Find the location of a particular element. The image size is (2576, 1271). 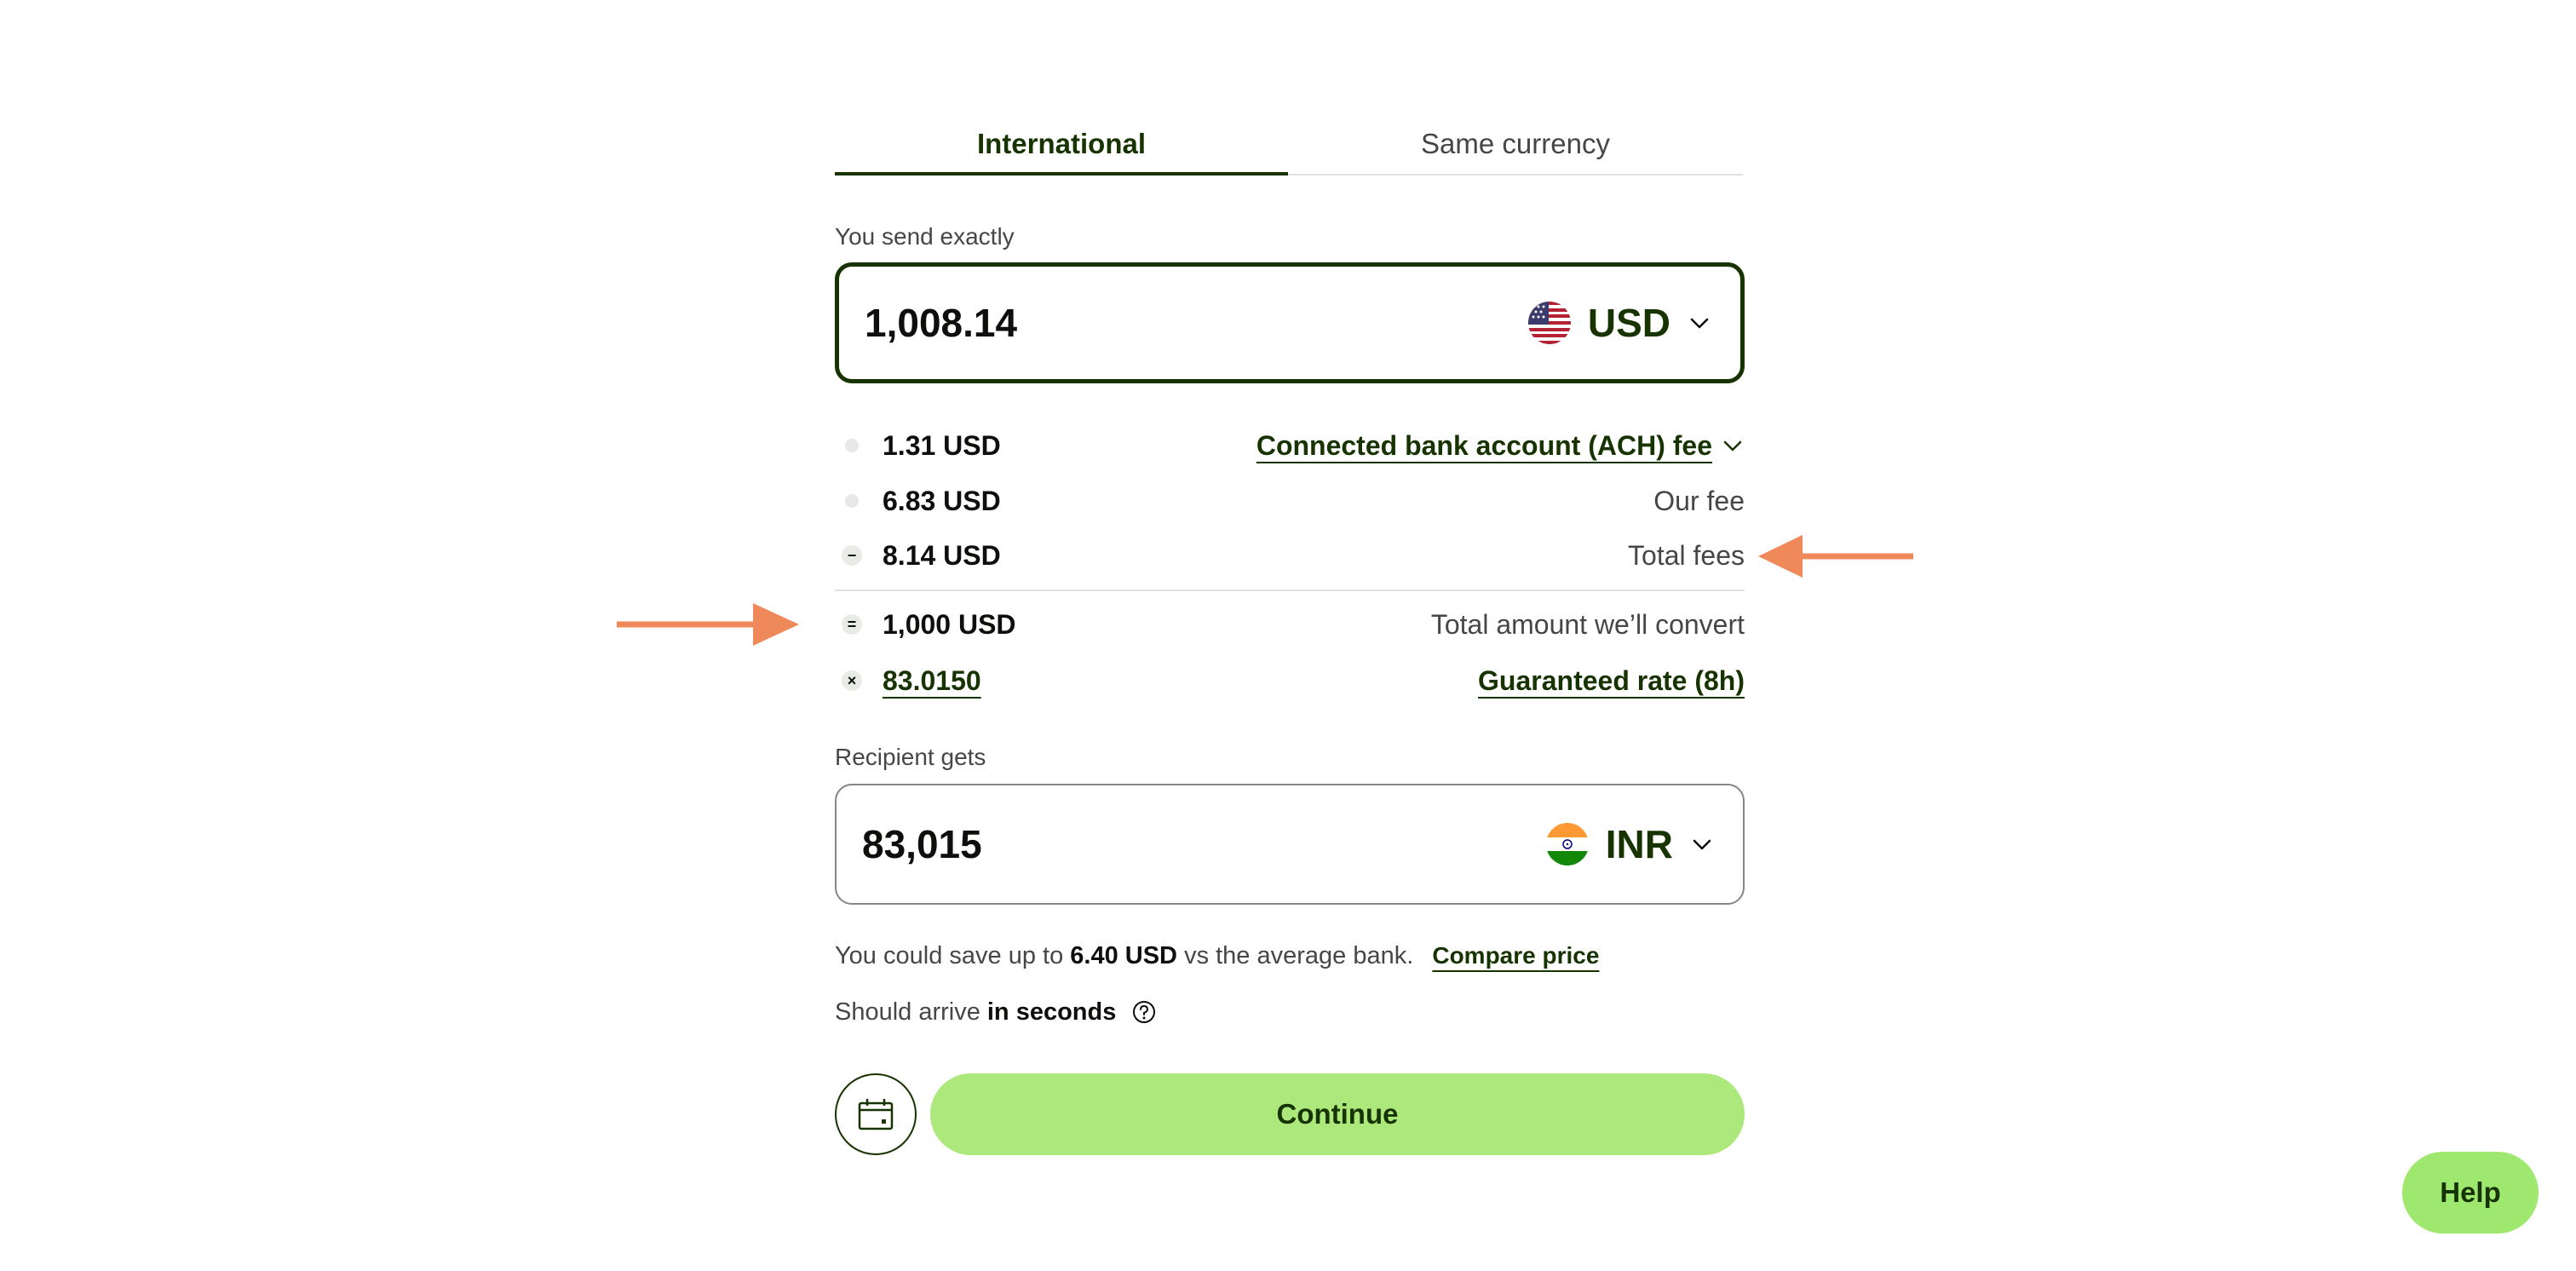

continue-button: Continue is located at coordinates (1337, 1114).